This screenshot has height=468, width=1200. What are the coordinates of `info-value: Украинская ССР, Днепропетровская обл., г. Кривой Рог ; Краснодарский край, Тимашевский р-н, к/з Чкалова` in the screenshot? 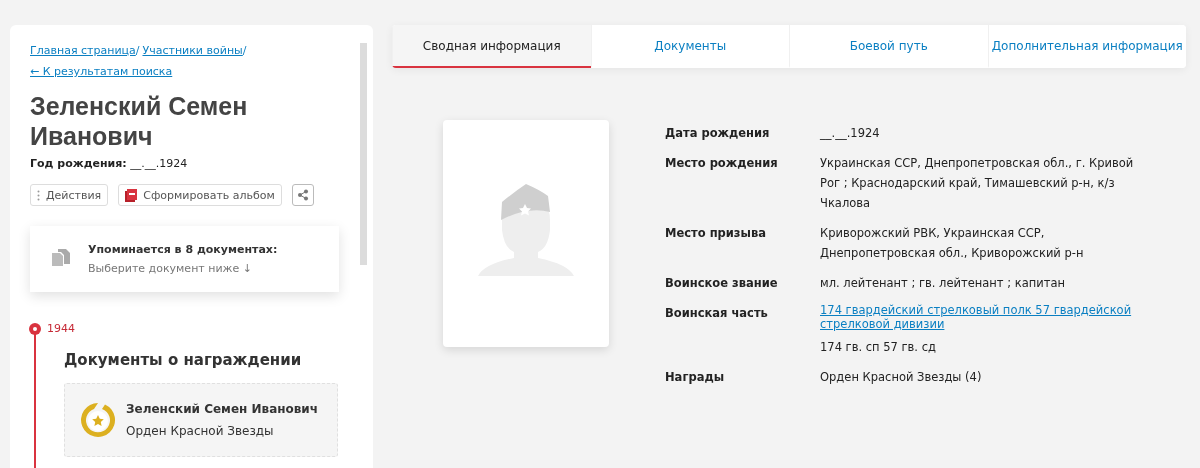 It's located at (977, 183).